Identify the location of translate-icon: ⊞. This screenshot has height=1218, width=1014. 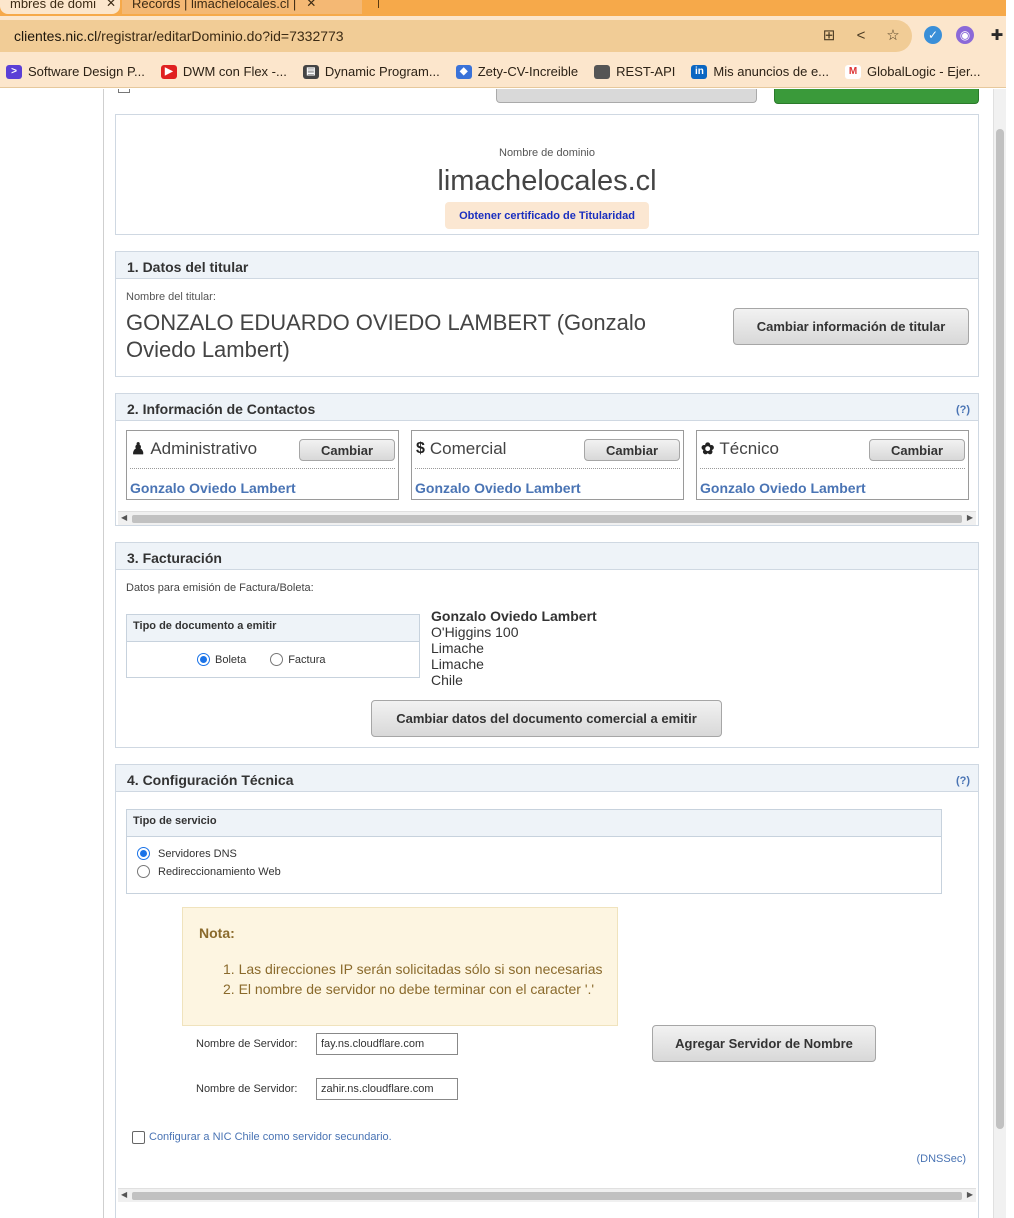
(829, 35).